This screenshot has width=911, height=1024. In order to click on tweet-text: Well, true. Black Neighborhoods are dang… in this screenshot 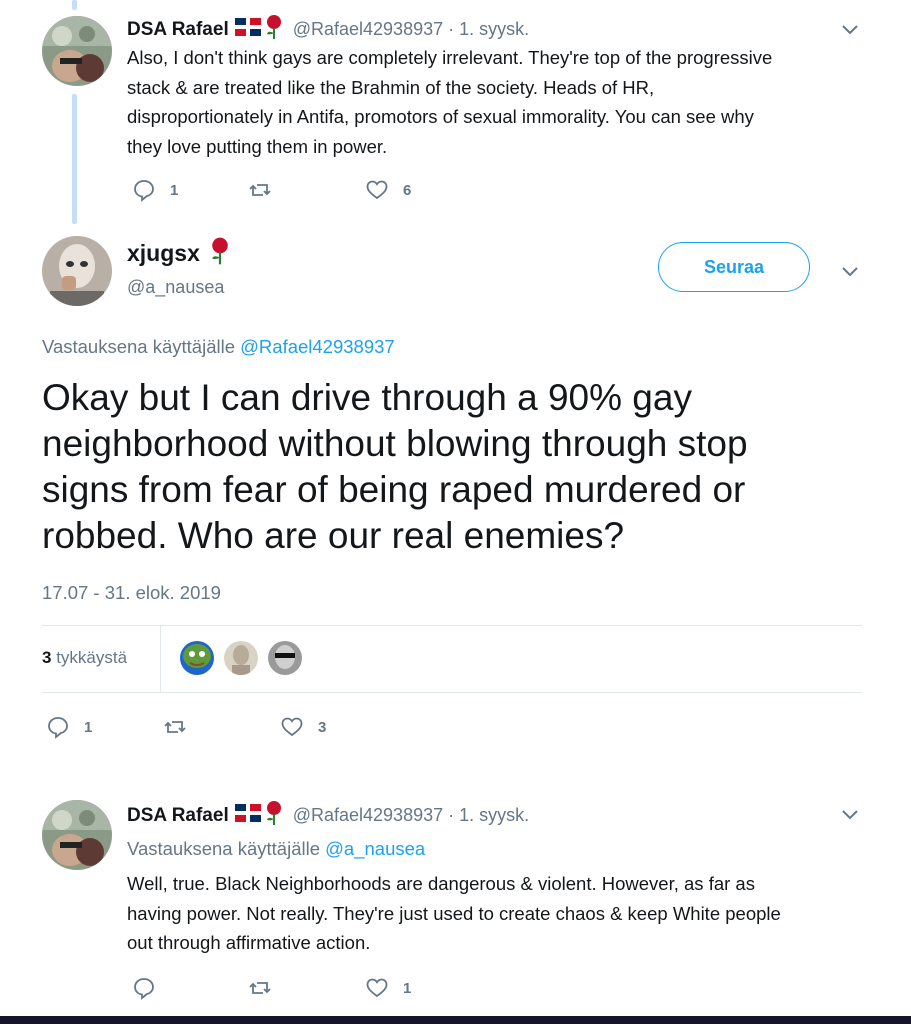, I will do `click(454, 913)`.